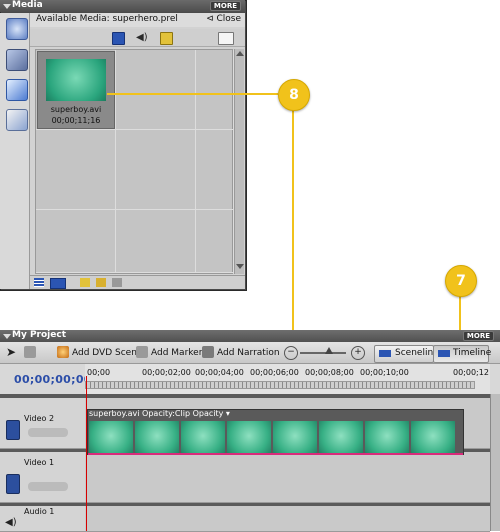 The height and width of the screenshot is (532, 500). Describe the element at coordinates (240, 53) in the screenshot. I see `scroll-up-icon` at that location.